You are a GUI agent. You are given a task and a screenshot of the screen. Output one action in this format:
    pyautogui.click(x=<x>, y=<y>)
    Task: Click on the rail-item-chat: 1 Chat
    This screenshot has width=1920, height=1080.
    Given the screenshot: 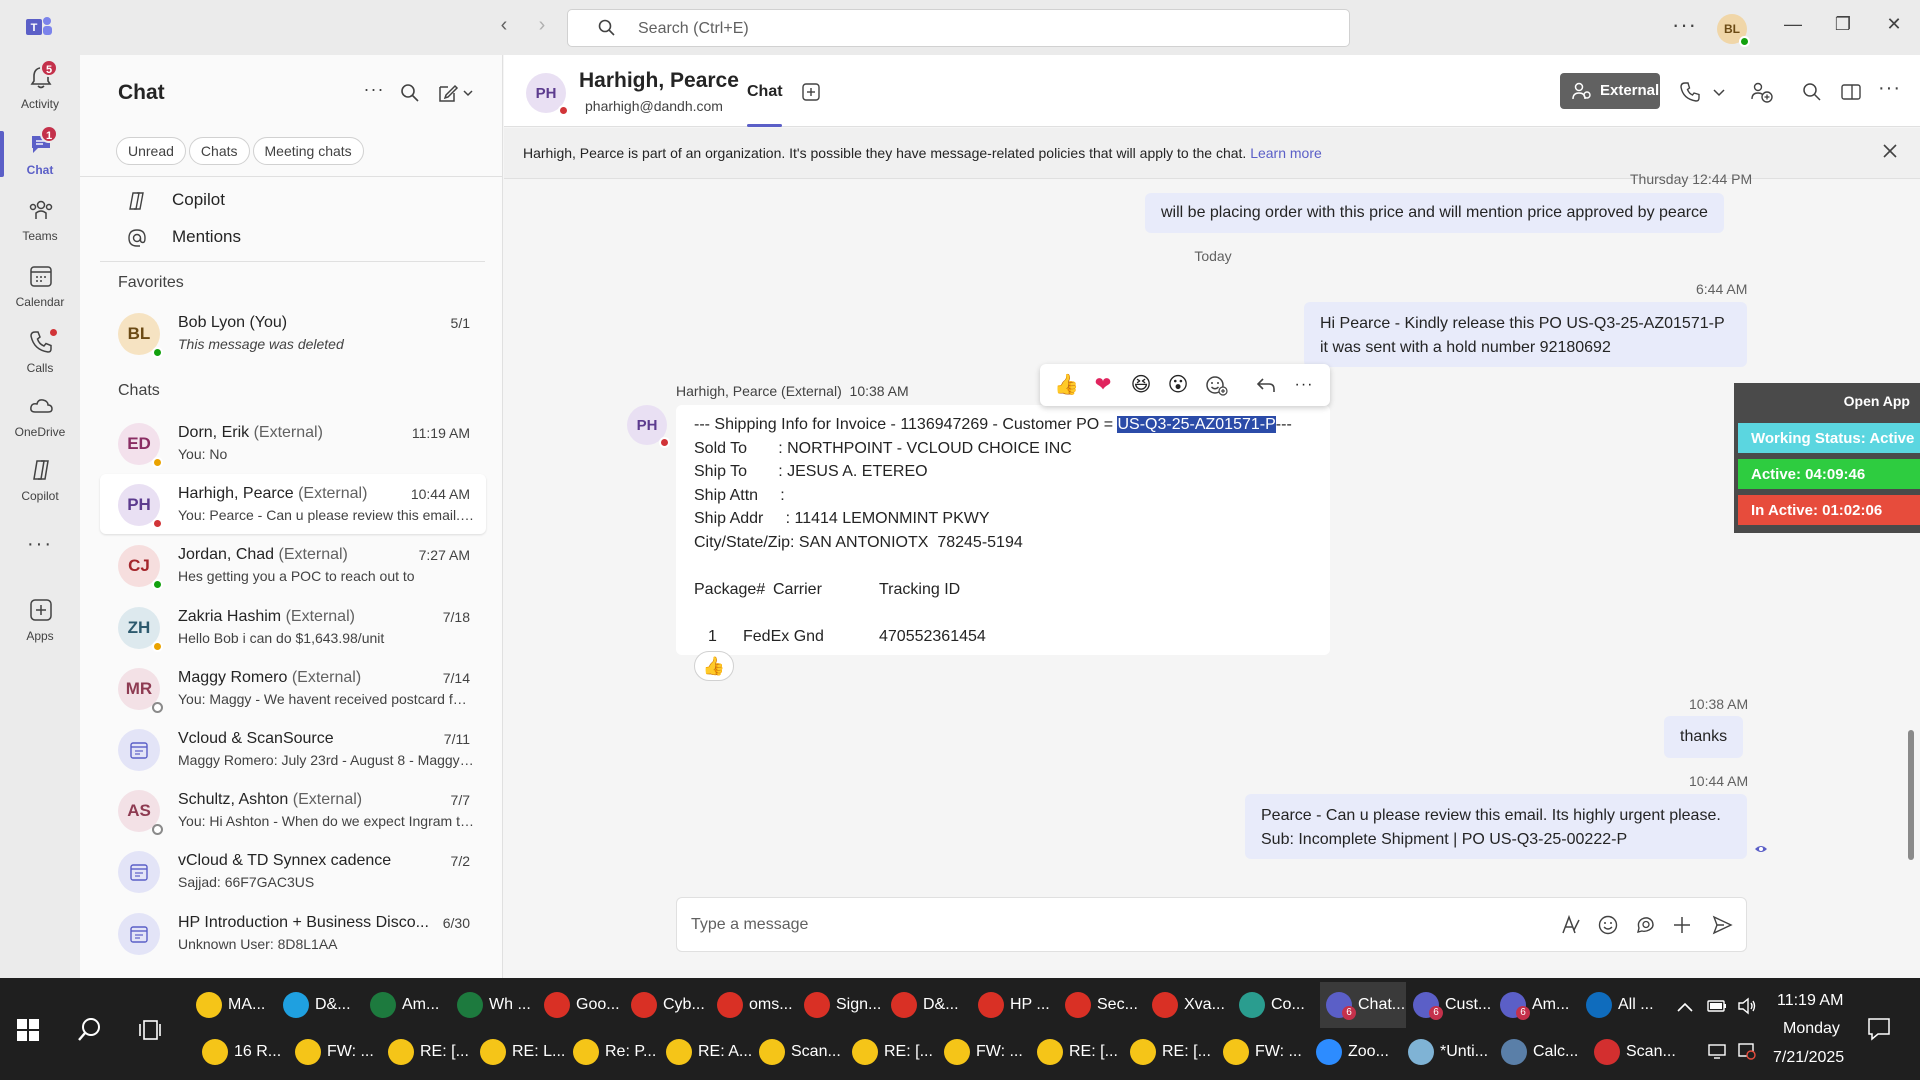 What is the action you would take?
    pyautogui.click(x=40, y=157)
    